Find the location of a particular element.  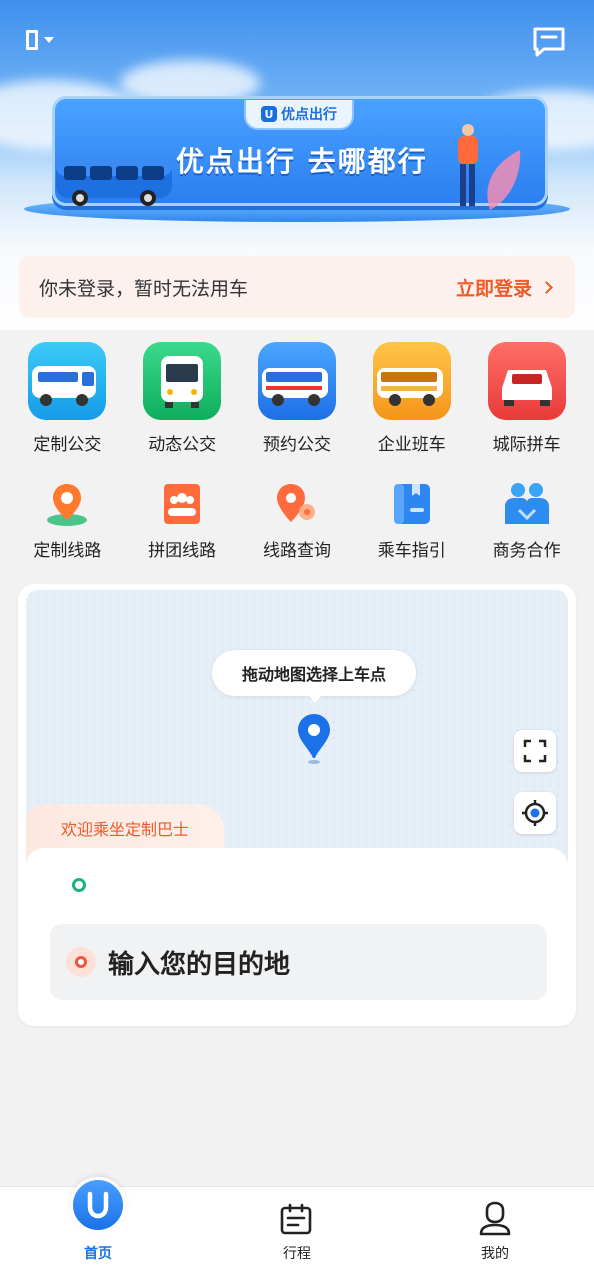

message-icon is located at coordinates (549, 42).